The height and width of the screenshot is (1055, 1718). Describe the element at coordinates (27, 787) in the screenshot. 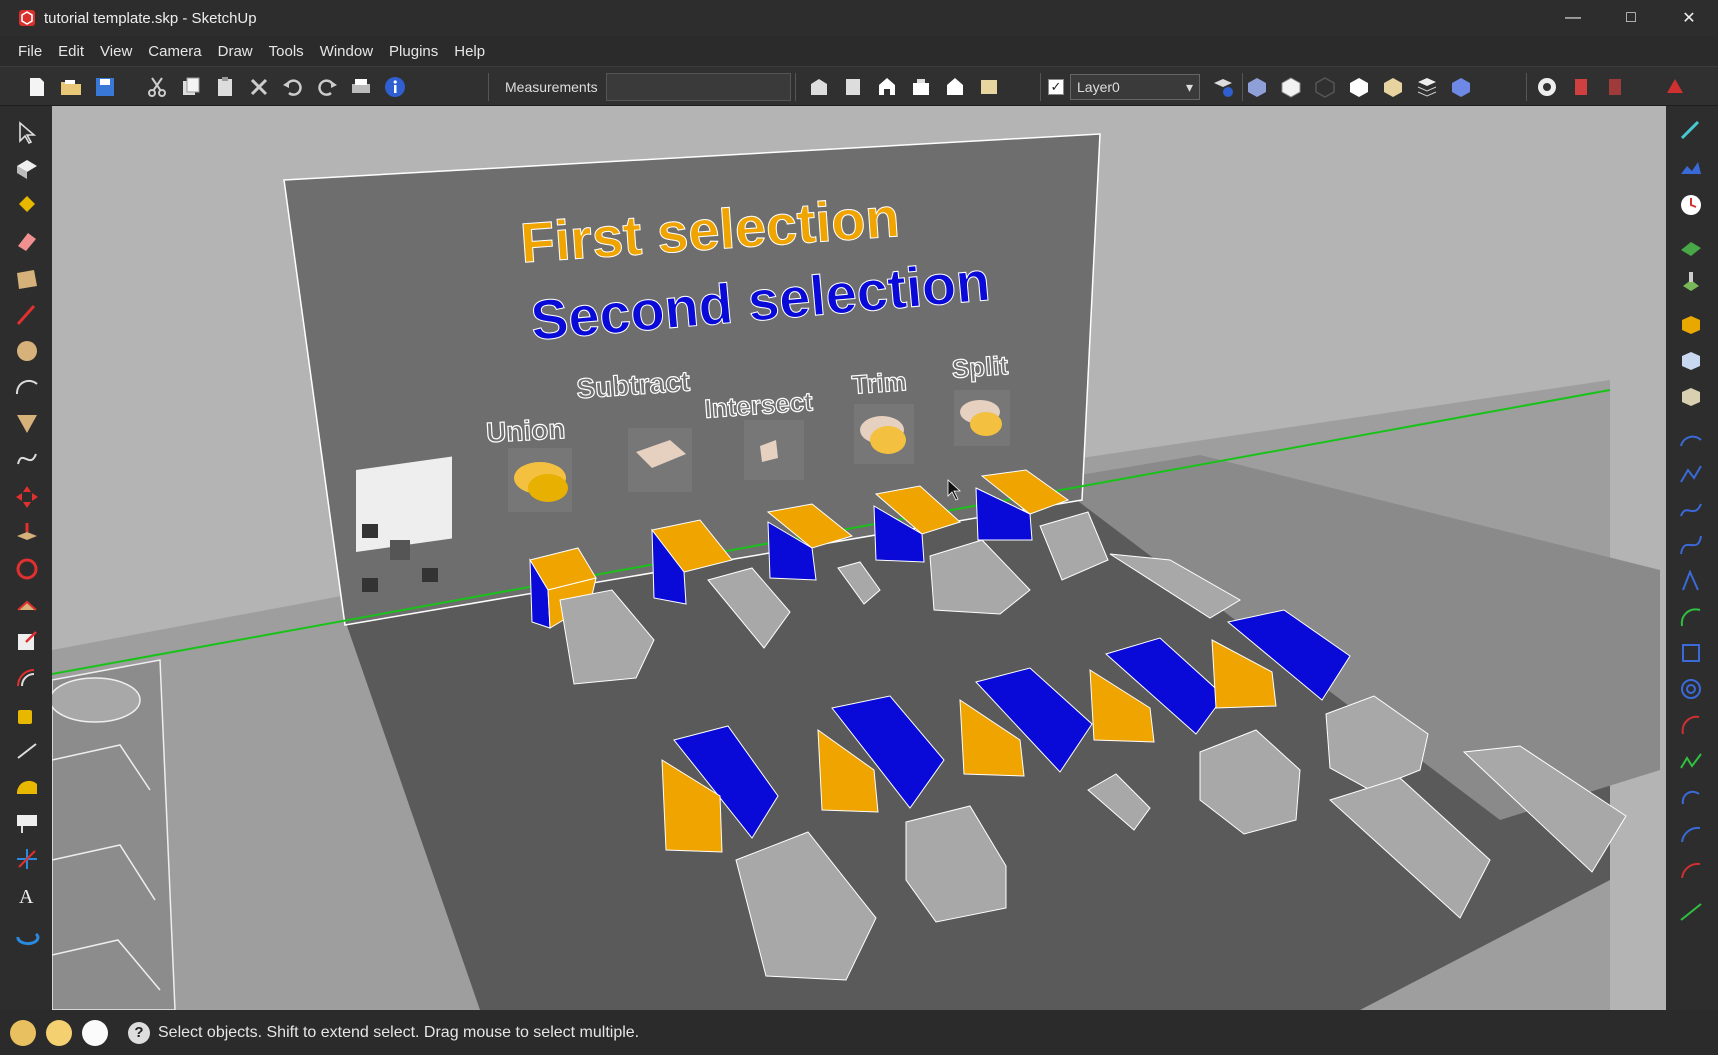

I see `protractor-tool` at that location.